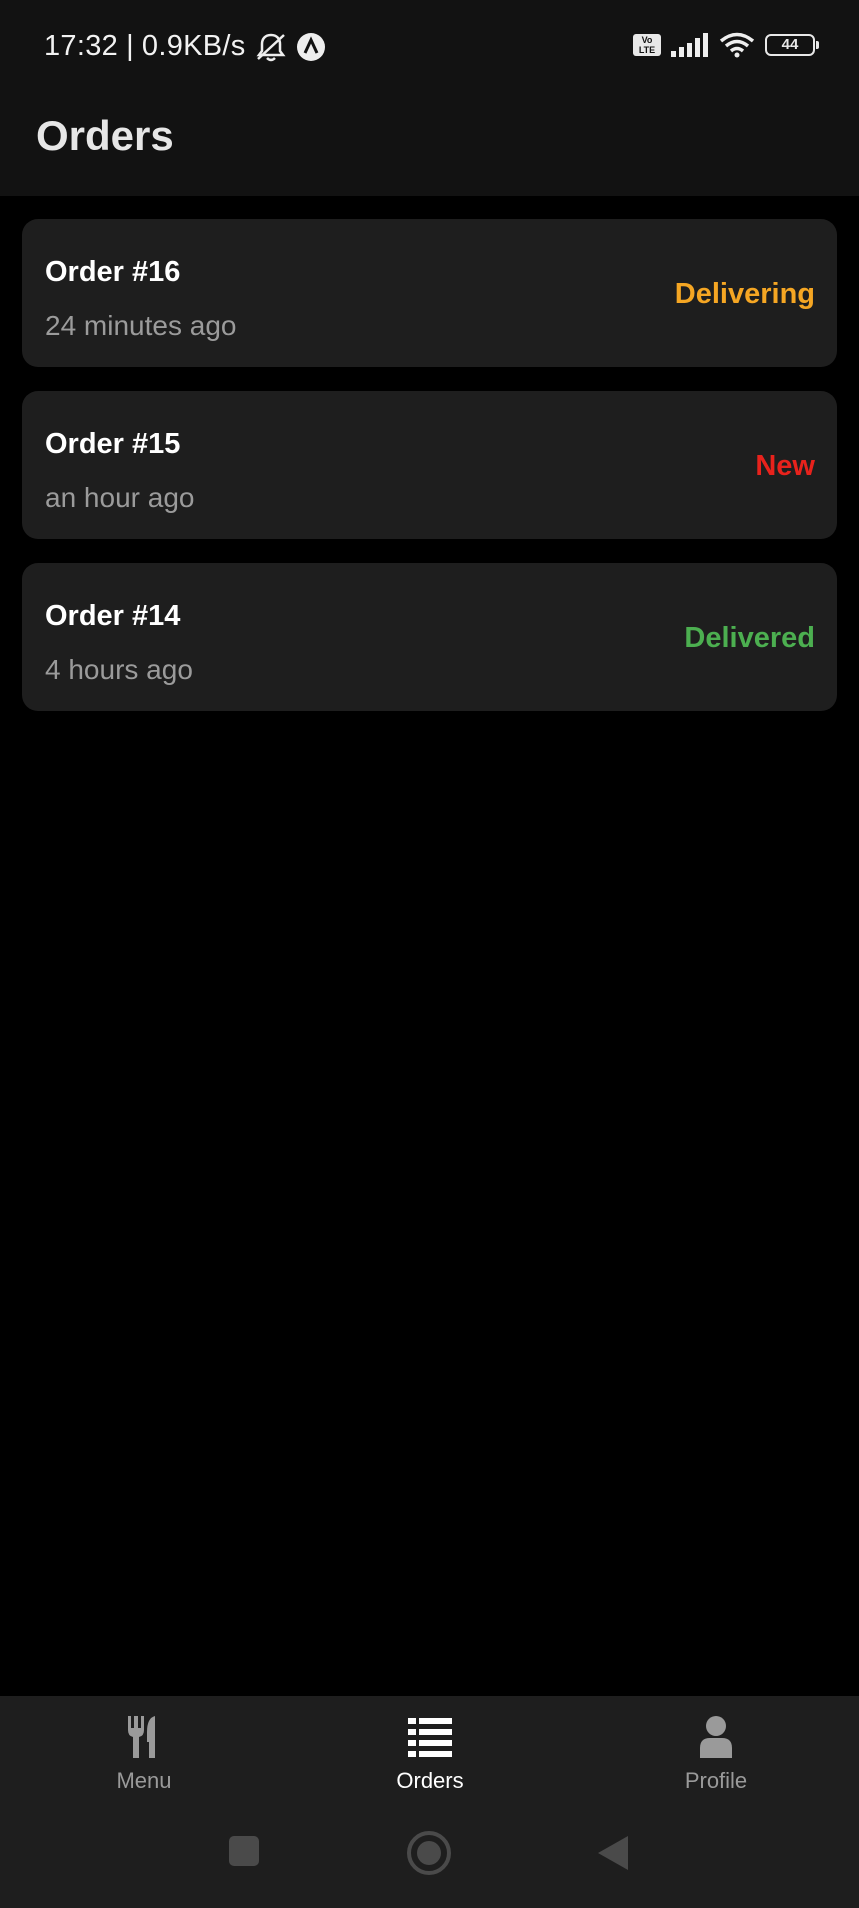 This screenshot has width=859, height=1908. What do you see at coordinates (141, 1737) in the screenshot?
I see `fork-knife-icon` at bounding box center [141, 1737].